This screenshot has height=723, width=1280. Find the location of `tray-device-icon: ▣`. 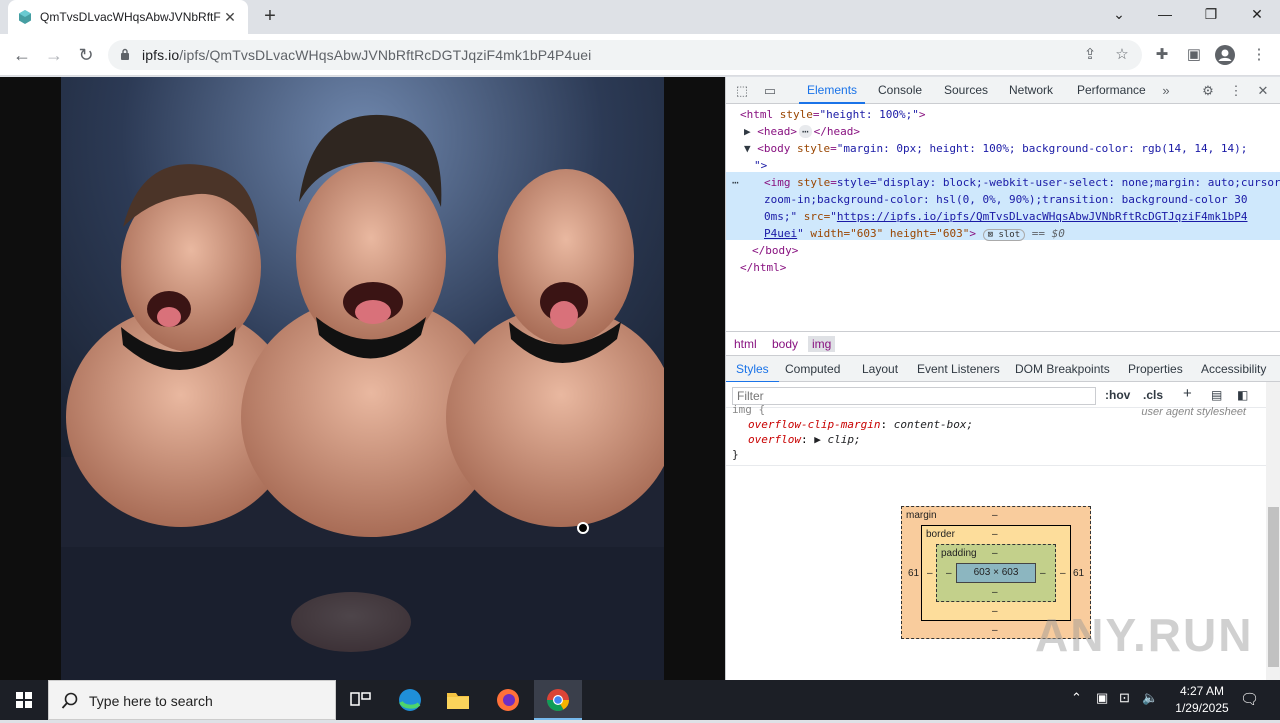

tray-device-icon: ▣ is located at coordinates (1102, 698).